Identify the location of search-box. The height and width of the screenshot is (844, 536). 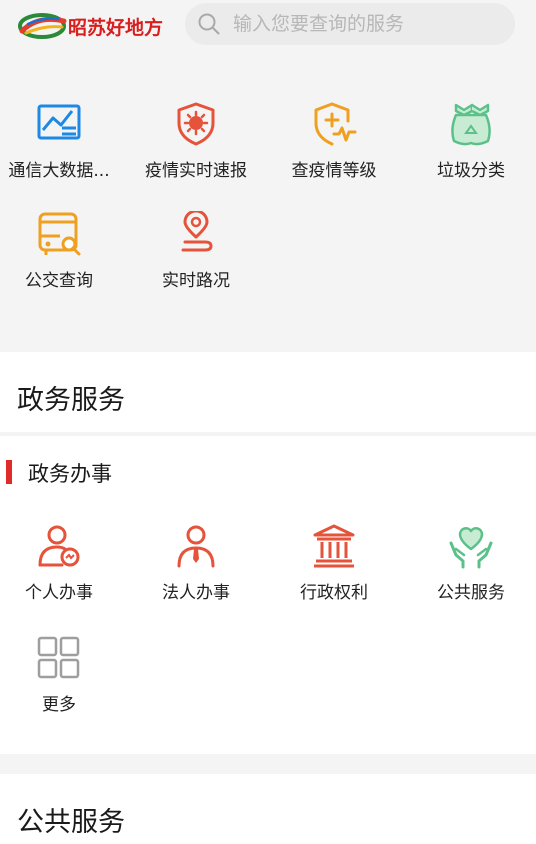
(350, 24).